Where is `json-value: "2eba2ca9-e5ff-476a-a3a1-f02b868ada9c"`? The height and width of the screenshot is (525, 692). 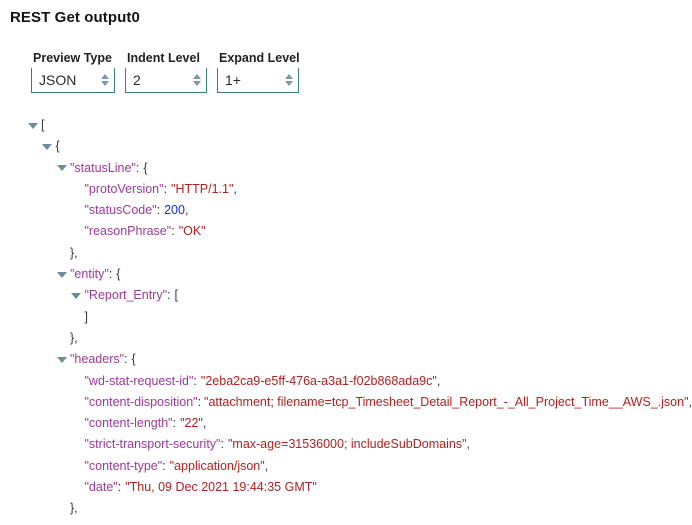 json-value: "2eba2ca9-e5ff-476a-a3a1-f02b868ada9c" is located at coordinates (318, 380).